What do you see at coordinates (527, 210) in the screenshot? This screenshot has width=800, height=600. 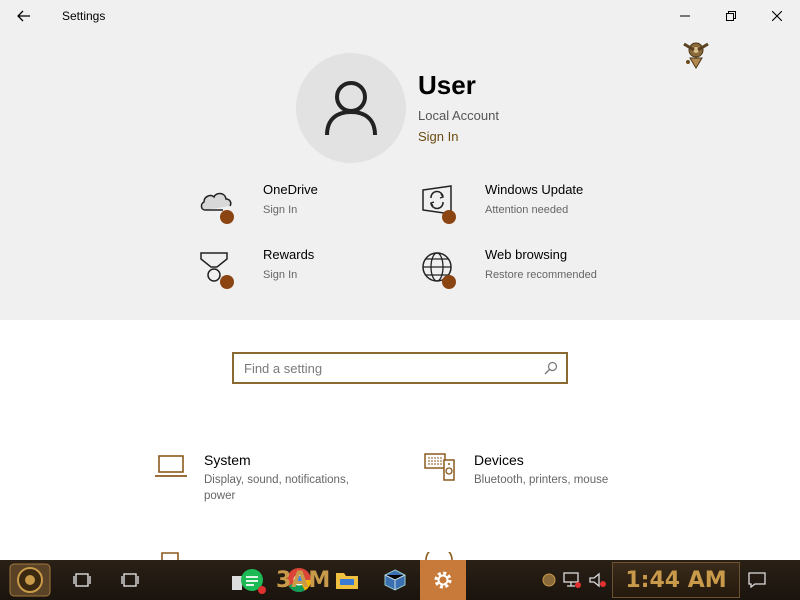 I see `tile-subtitle: Attention needed` at bounding box center [527, 210].